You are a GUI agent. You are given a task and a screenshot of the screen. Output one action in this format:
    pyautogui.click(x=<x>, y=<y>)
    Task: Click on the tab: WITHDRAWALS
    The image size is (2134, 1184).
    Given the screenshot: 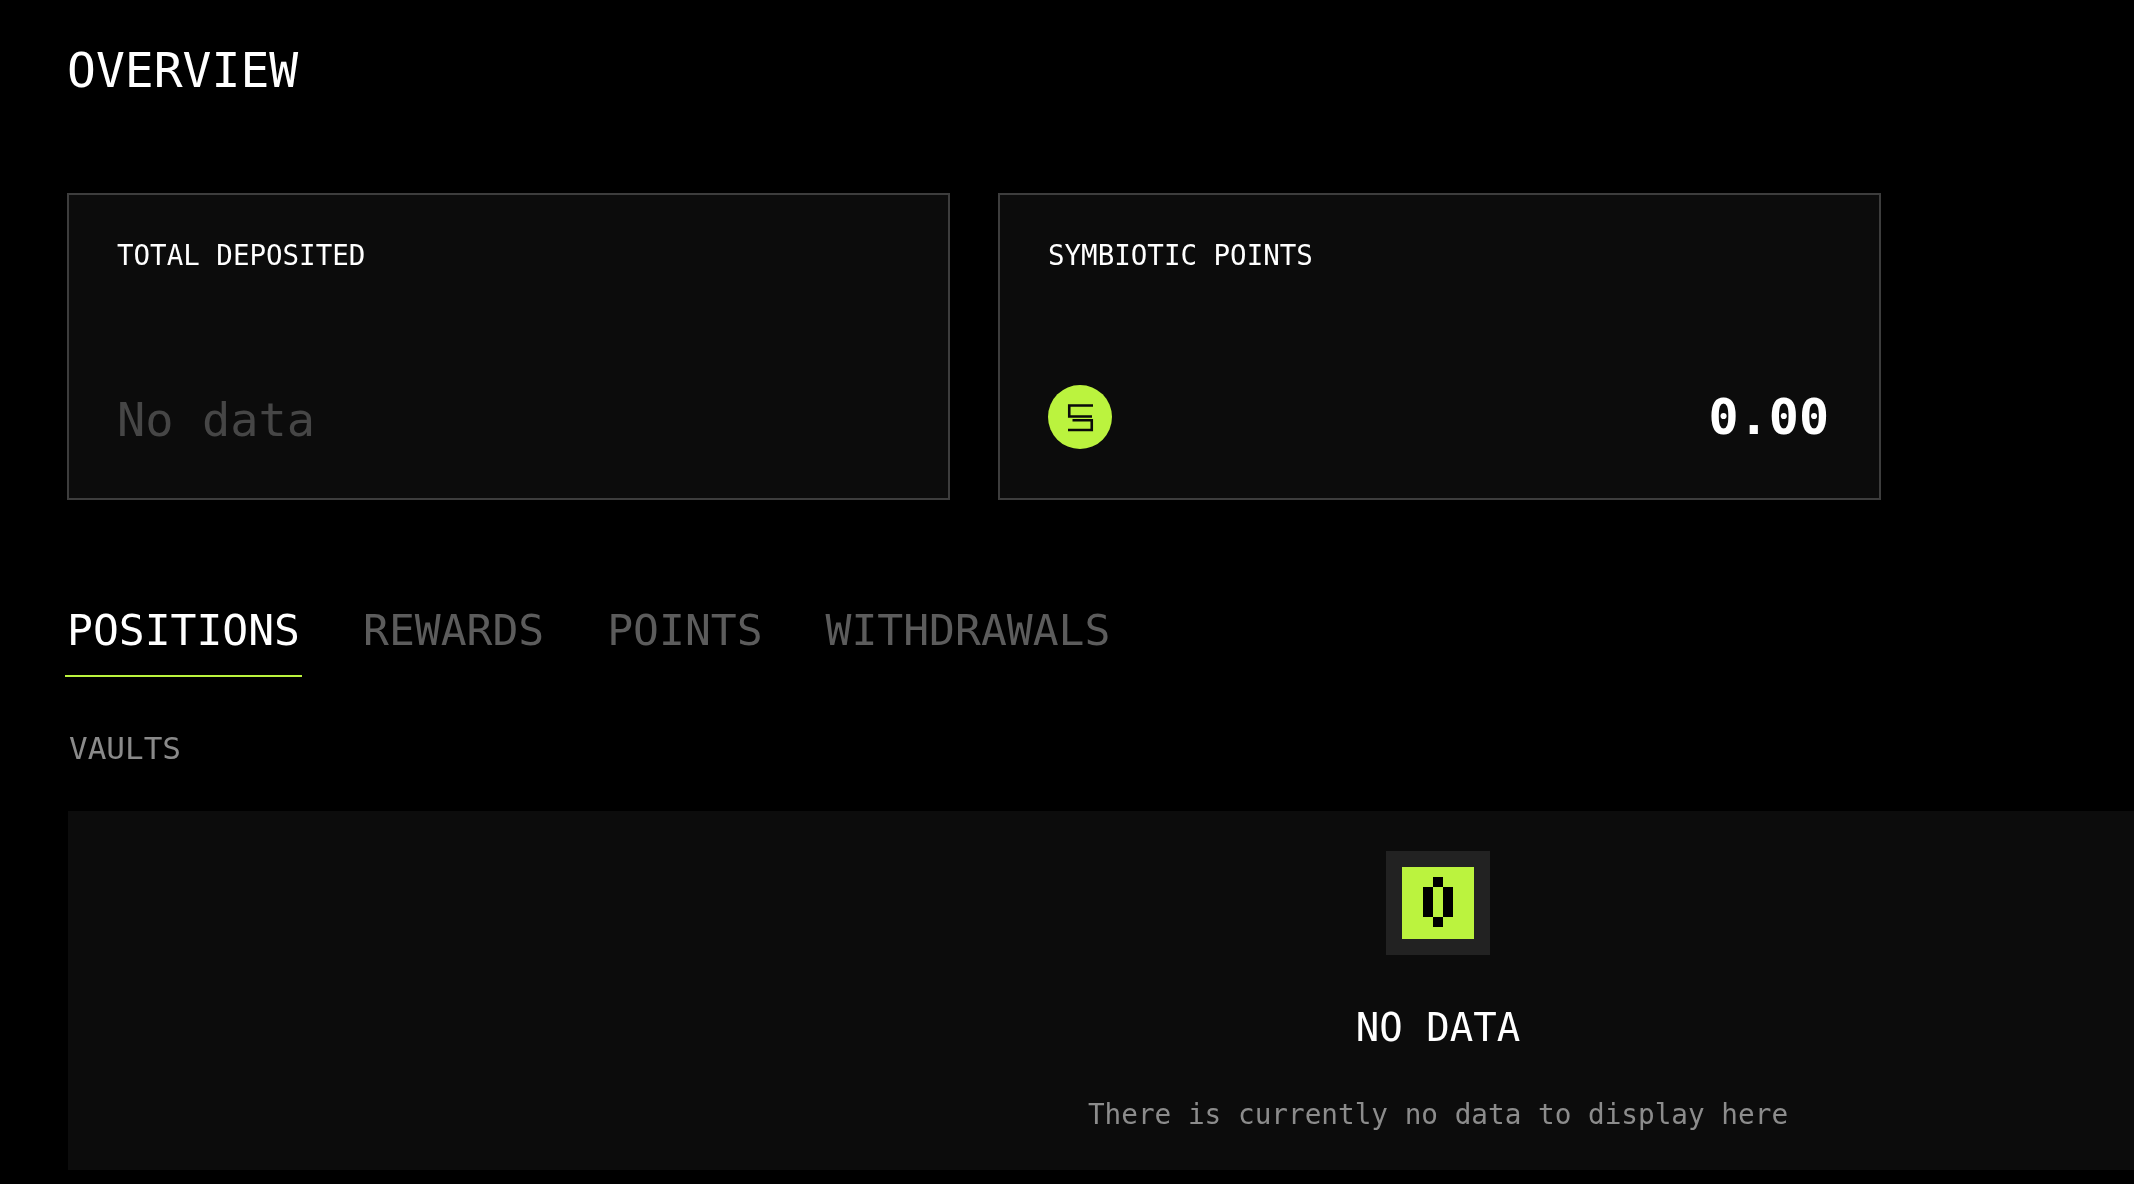 What is the action you would take?
    pyautogui.click(x=968, y=641)
    